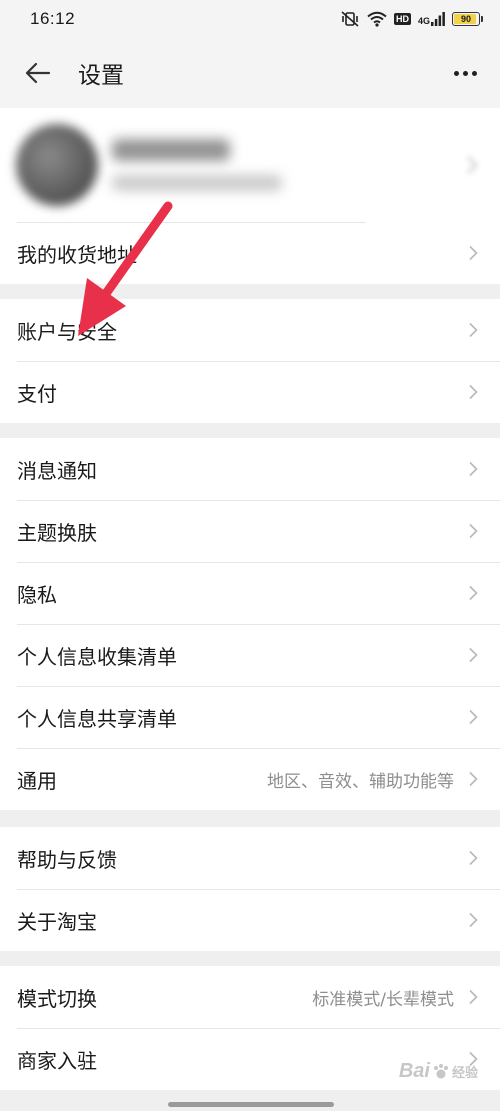 The width and height of the screenshot is (500, 1111). I want to click on row-label: 关于淘宝, so click(57, 921).